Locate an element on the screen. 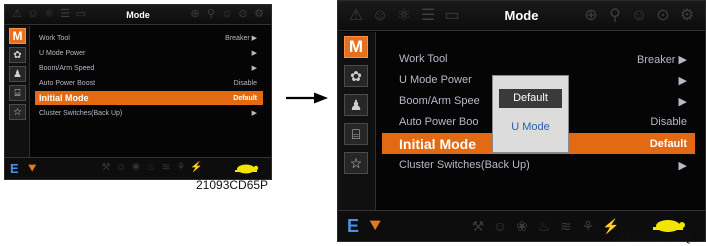 The image size is (706, 246). initial-mode-popup: Default U Mode is located at coordinates (530, 114).